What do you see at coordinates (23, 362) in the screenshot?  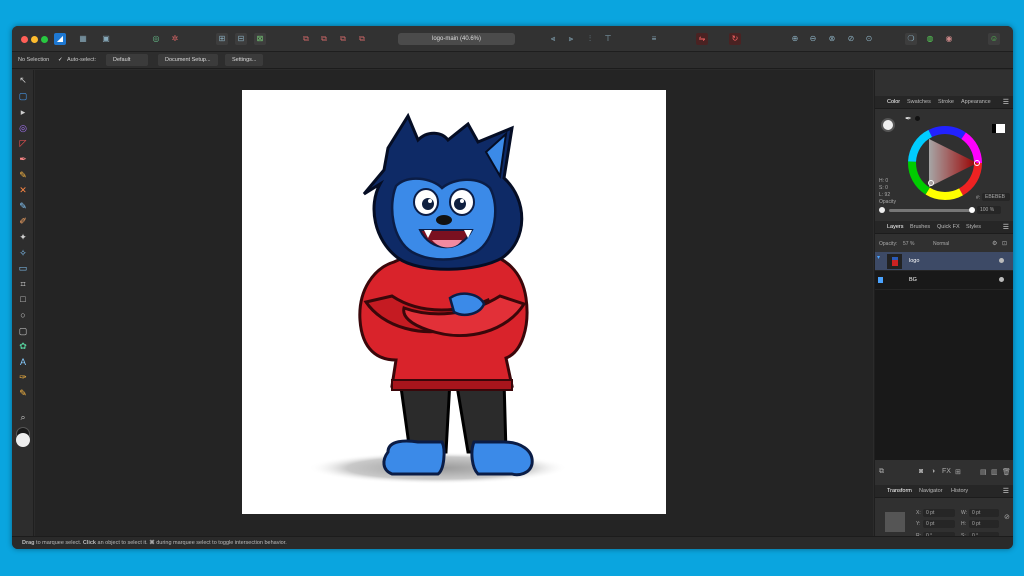 I see `text-tool-icon: A` at bounding box center [23, 362].